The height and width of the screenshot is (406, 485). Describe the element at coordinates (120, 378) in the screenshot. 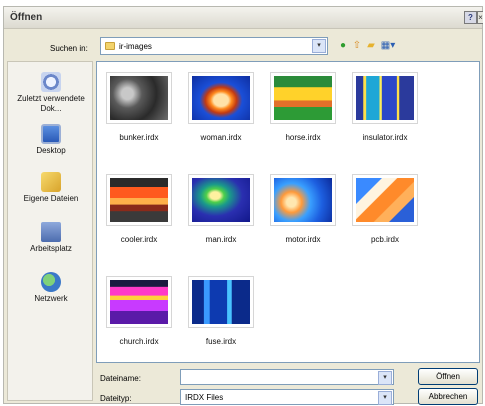

I see `filename-label: Dateiname:` at that location.